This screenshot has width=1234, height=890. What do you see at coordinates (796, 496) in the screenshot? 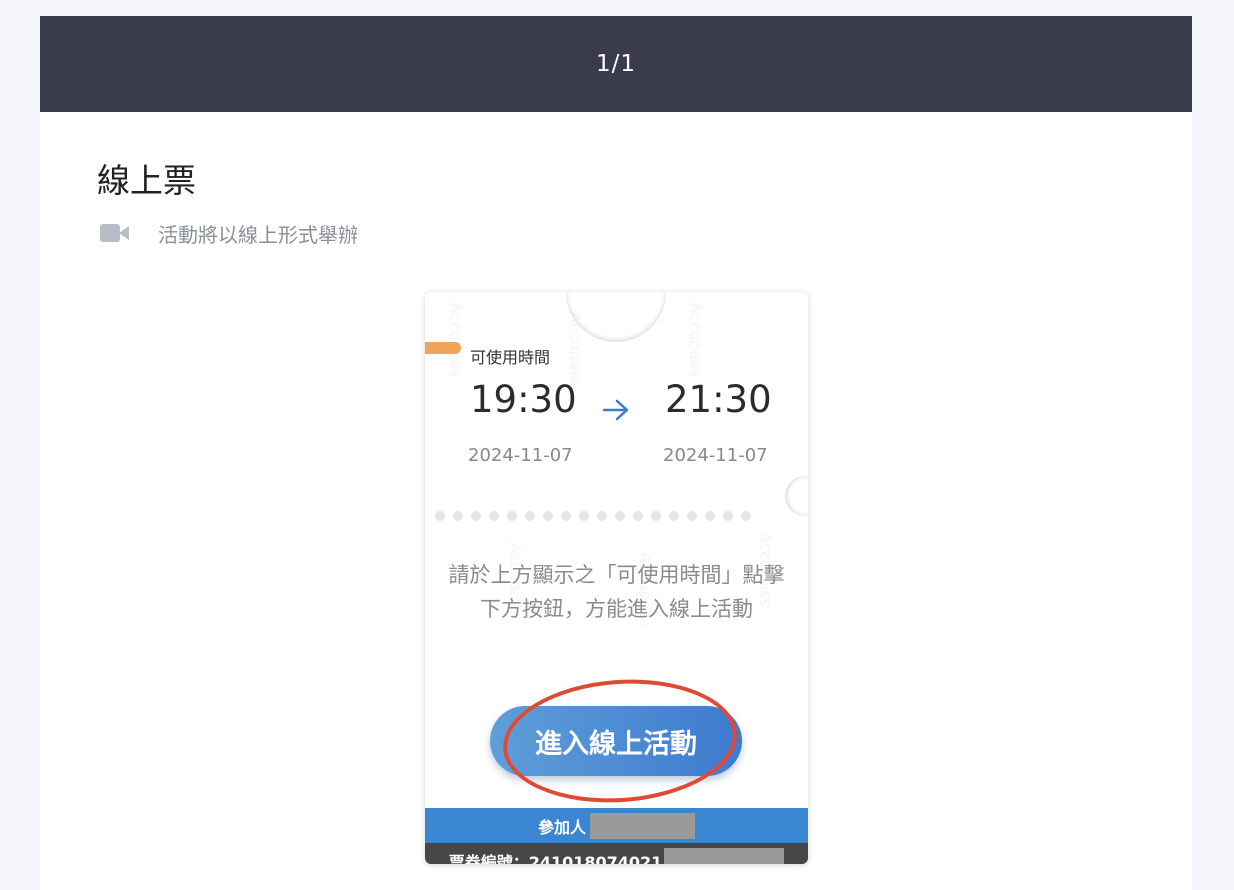
I see `ticket-notch-right` at bounding box center [796, 496].